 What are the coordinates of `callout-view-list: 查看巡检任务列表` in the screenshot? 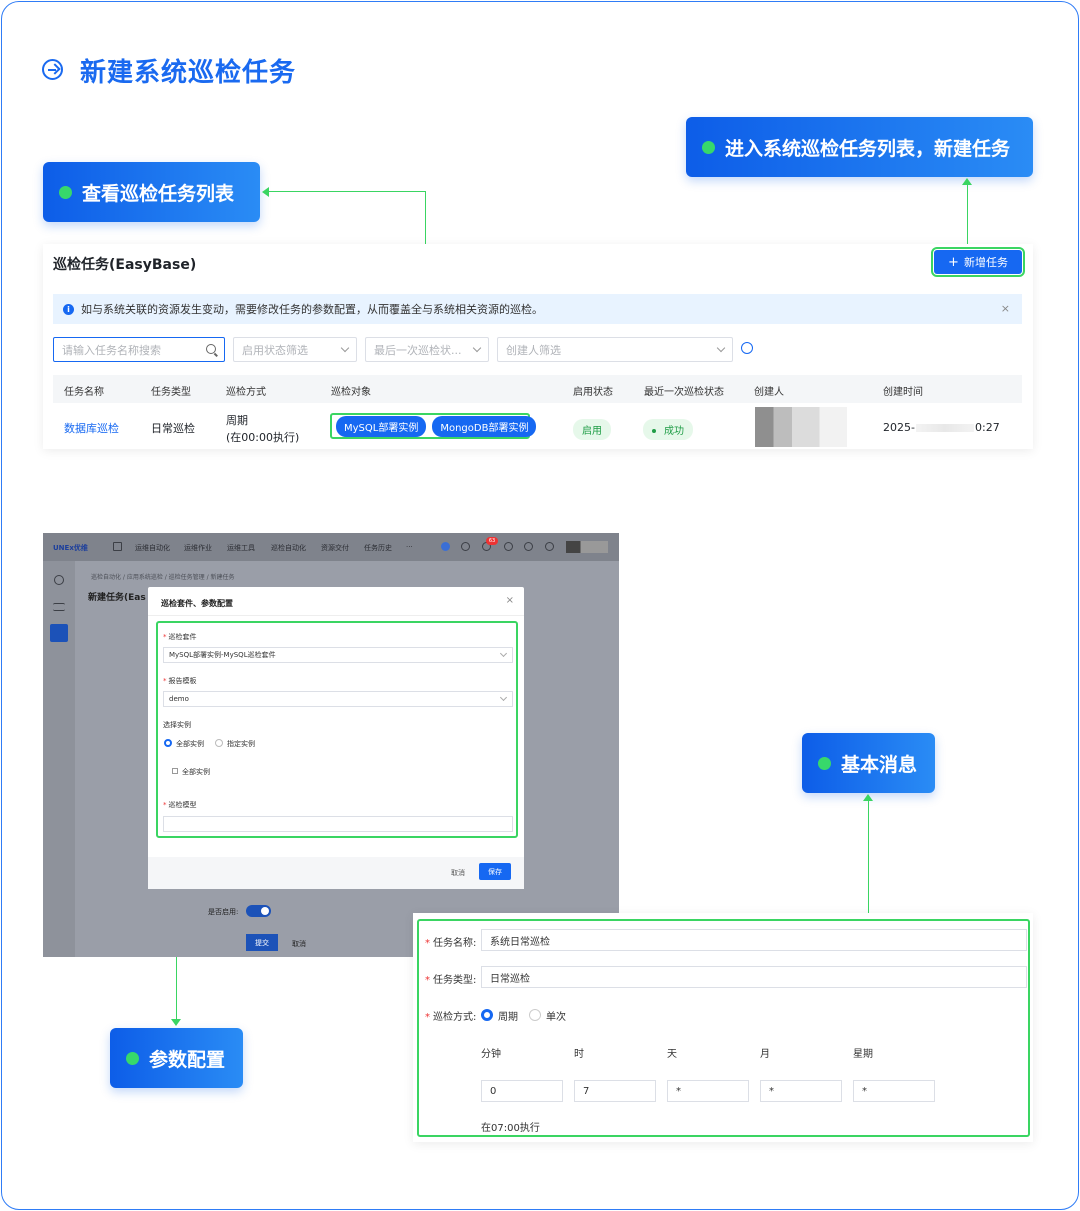 It's located at (151, 192).